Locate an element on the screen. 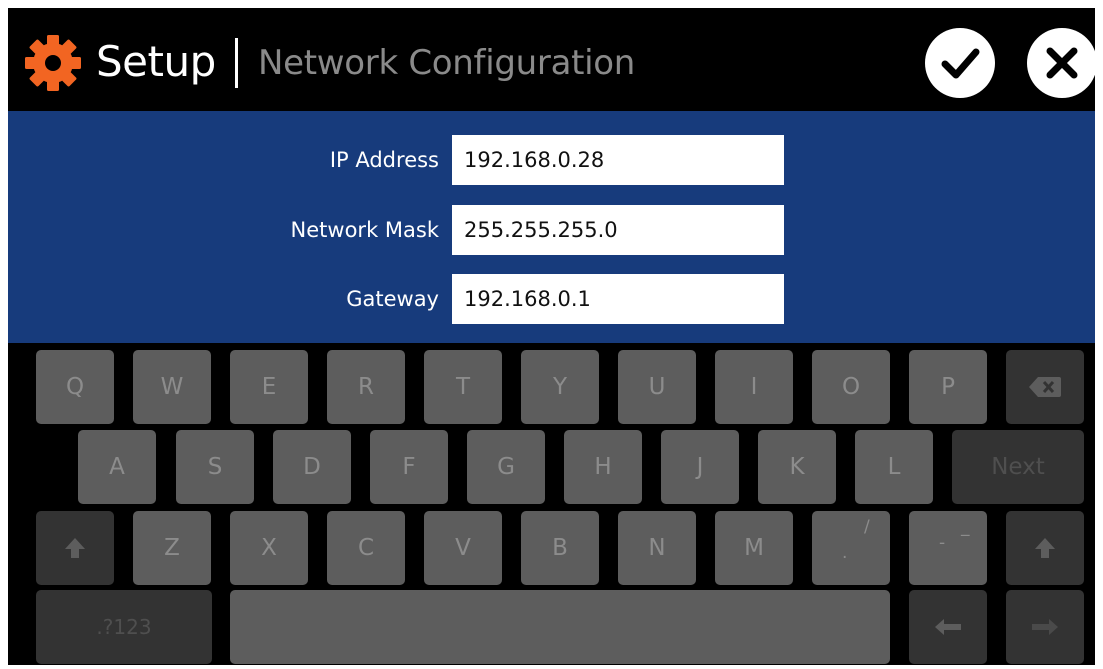 The image size is (1103, 669). arrow-right-icon is located at coordinates (1045, 627).